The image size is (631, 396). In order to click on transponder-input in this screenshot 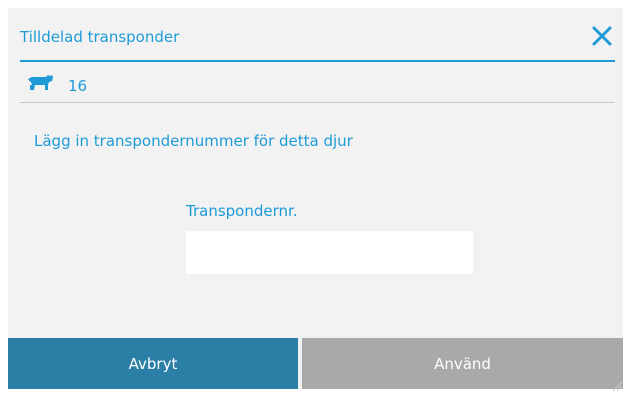, I will do `click(329, 252)`.